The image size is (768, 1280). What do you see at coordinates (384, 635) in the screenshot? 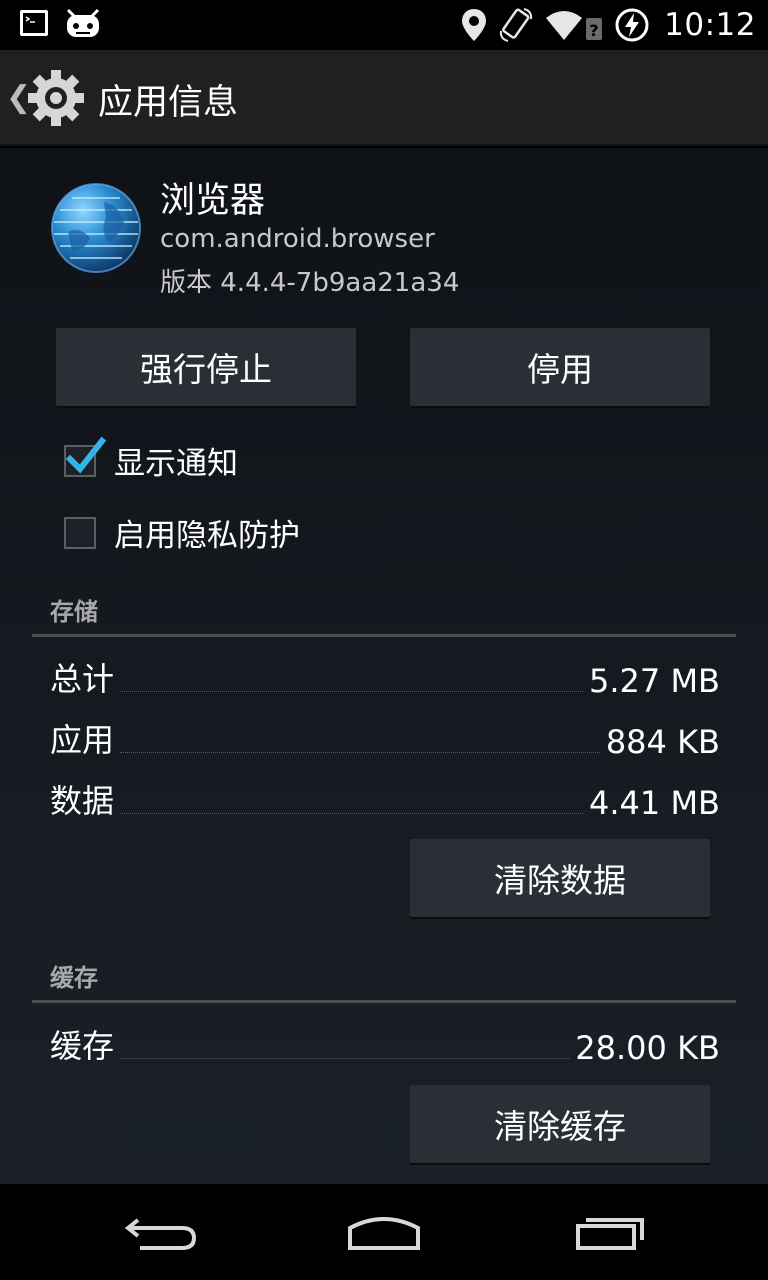
I see `storage-divider` at bounding box center [384, 635].